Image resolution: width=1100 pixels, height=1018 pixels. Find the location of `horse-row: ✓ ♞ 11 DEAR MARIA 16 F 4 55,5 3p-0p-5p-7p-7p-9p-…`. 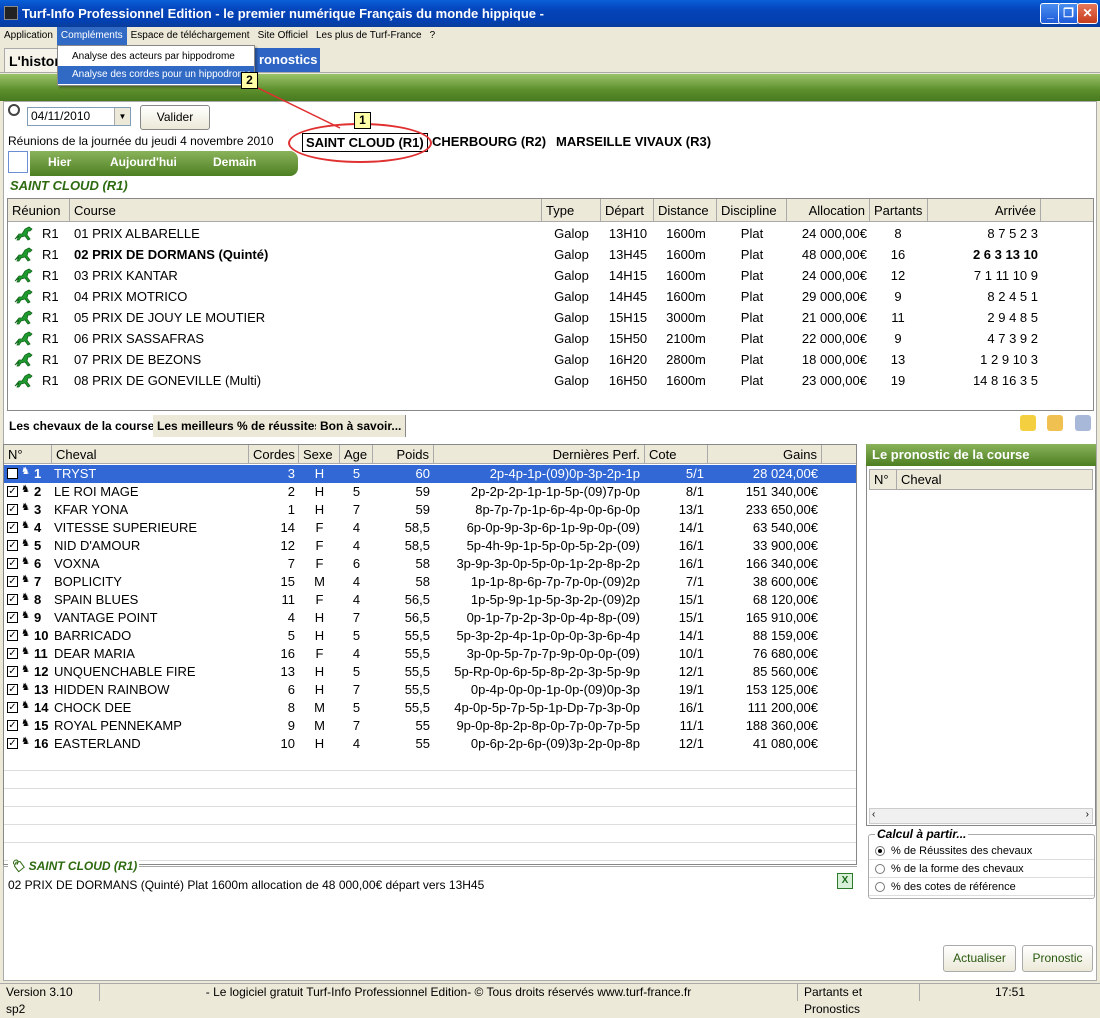

horse-row: ✓ ♞ 11 DEAR MARIA 16 F 4 55,5 3p-0p-5p-7p-7p-9p-… is located at coordinates (430, 654).